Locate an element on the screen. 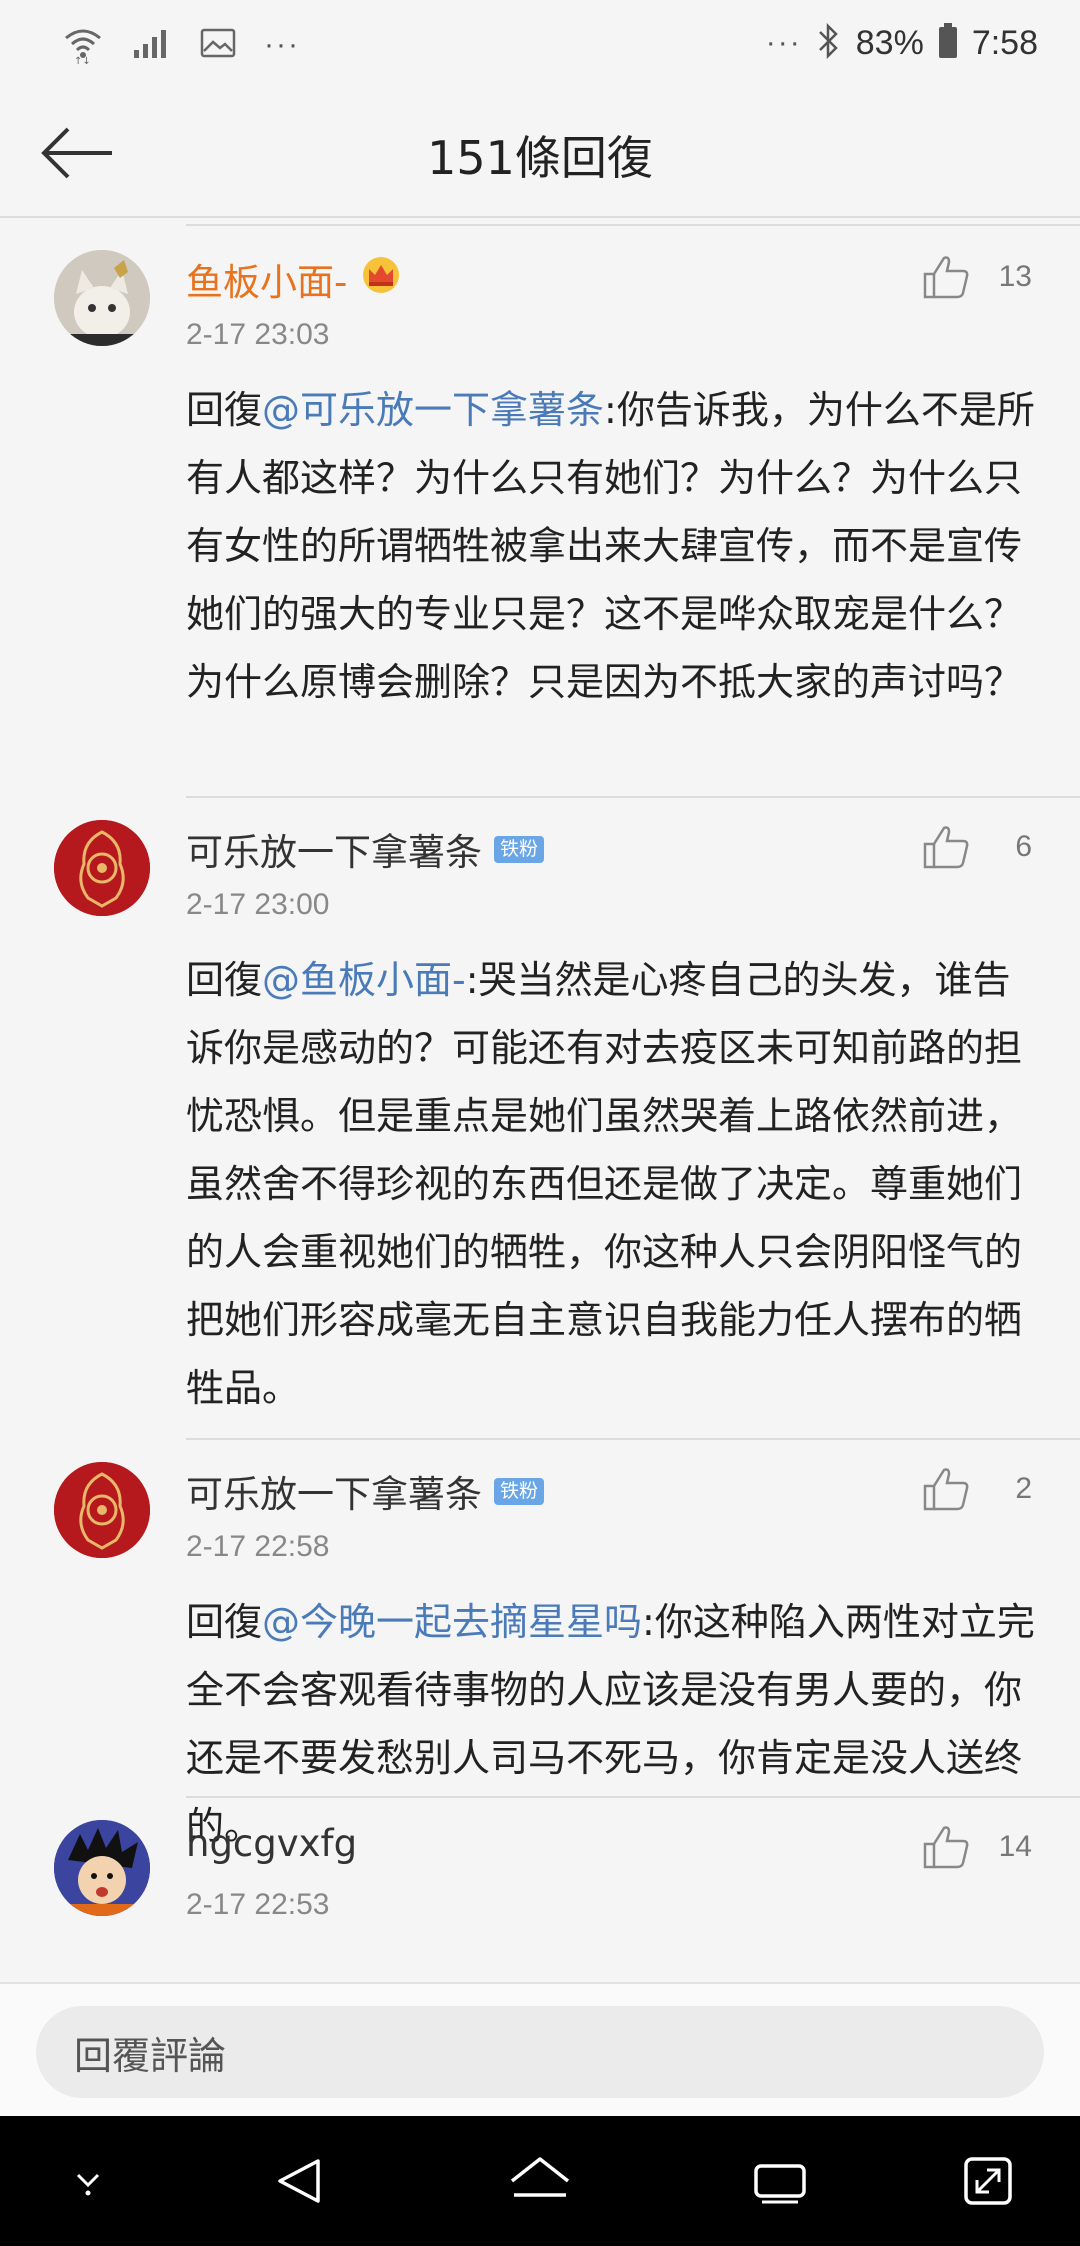 This screenshot has width=1080, height=2246. like-count: 13 is located at coordinates (1015, 276).